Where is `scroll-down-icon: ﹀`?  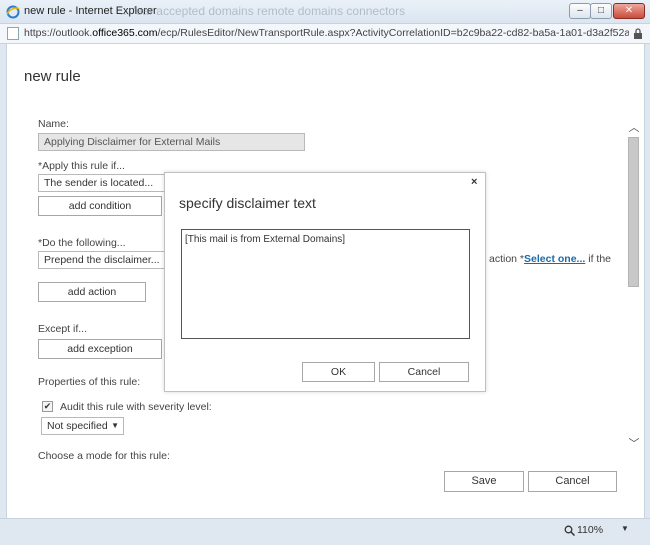 scroll-down-icon: ﹀ is located at coordinates (634, 444).